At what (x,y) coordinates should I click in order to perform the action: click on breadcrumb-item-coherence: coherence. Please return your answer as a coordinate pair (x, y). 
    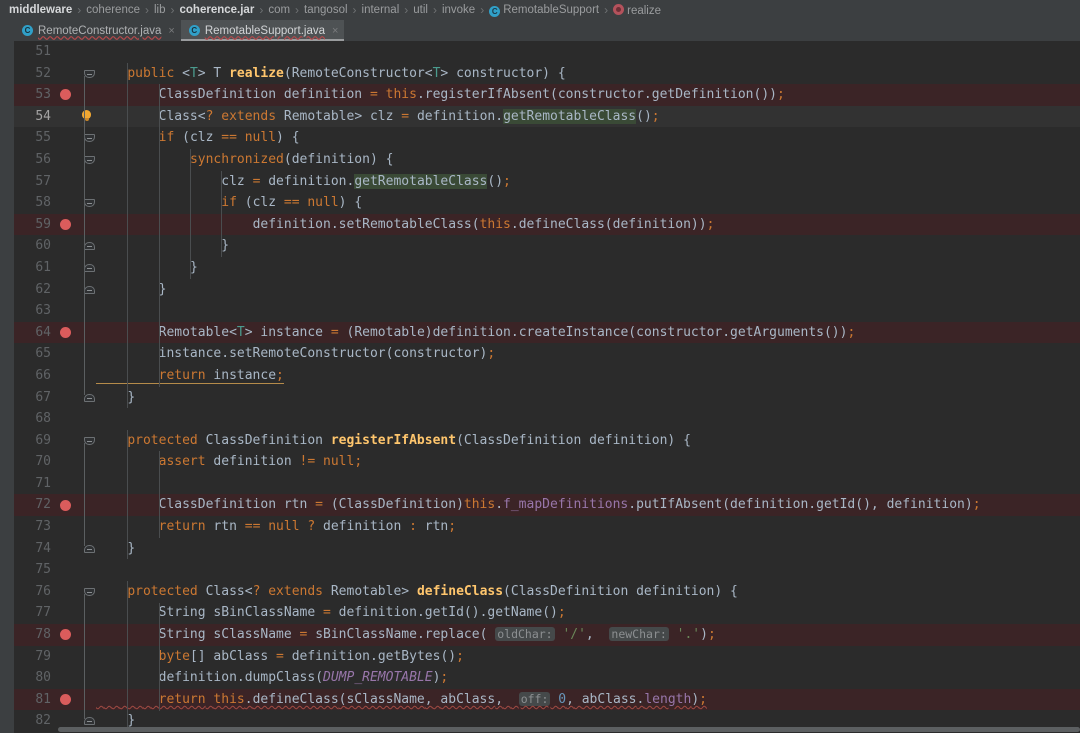
    Looking at the image, I should click on (113, 10).